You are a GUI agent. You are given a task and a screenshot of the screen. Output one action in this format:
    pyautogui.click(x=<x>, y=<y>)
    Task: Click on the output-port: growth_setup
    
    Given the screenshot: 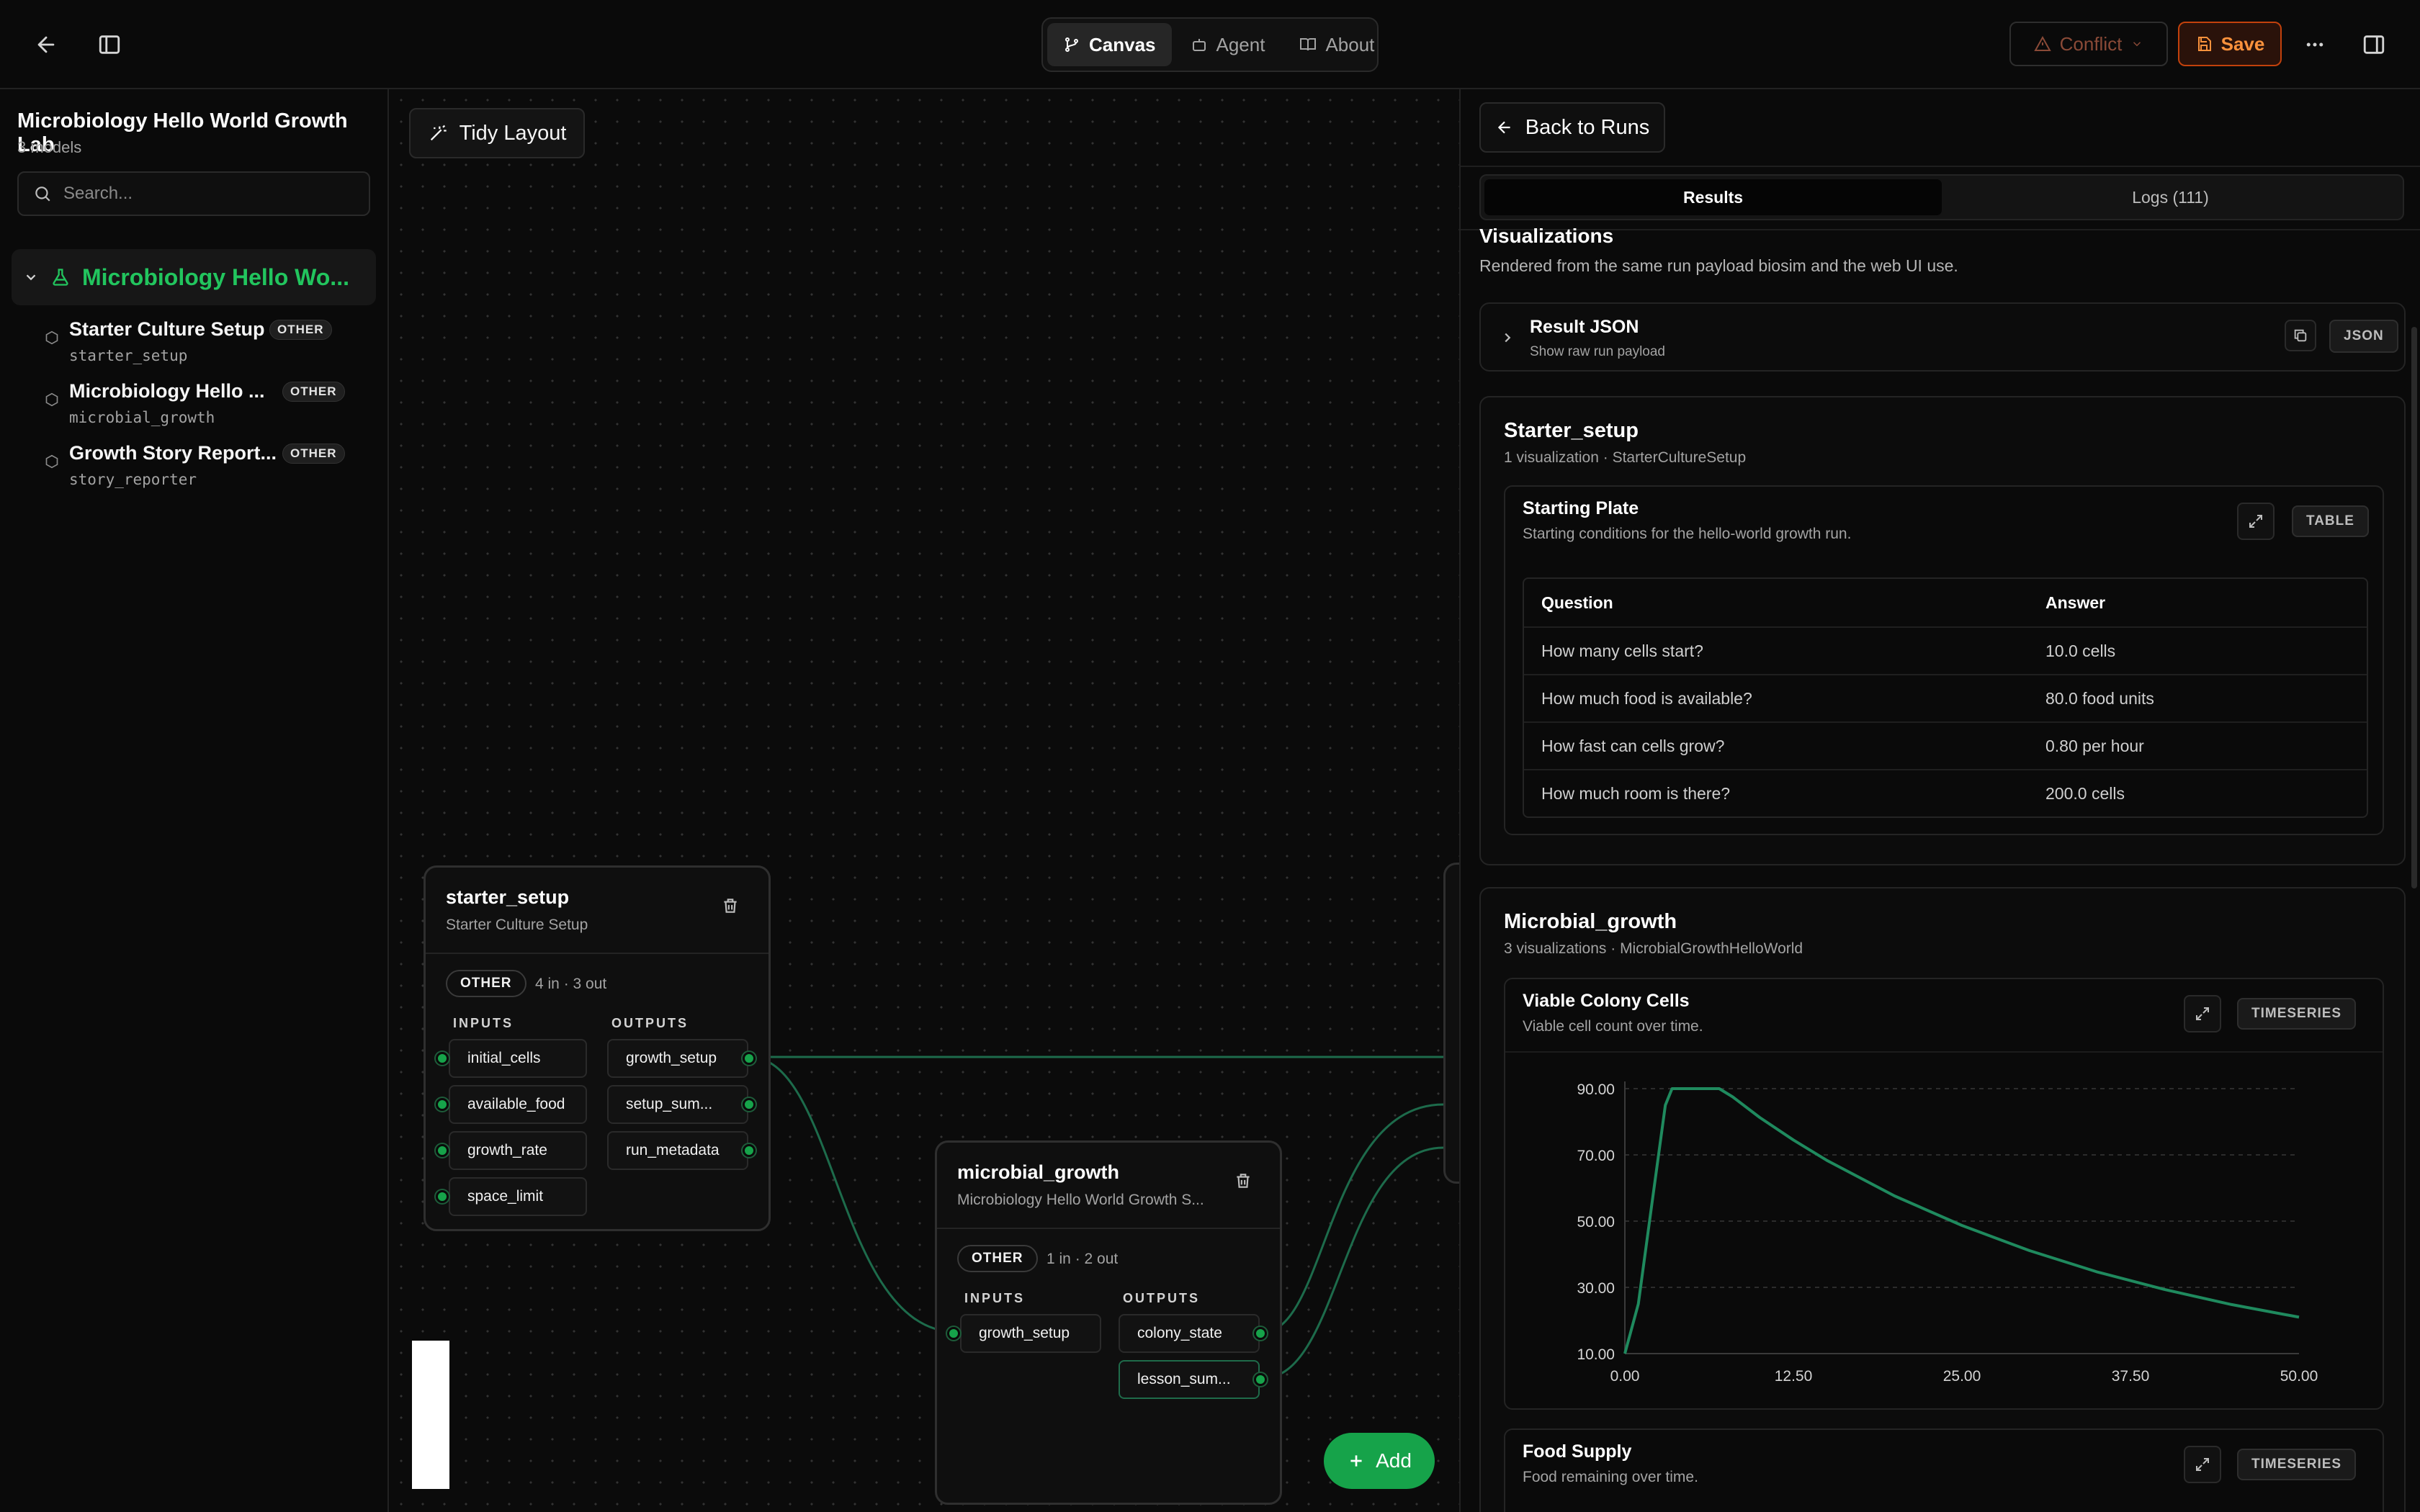 What is the action you would take?
    pyautogui.click(x=677, y=1058)
    